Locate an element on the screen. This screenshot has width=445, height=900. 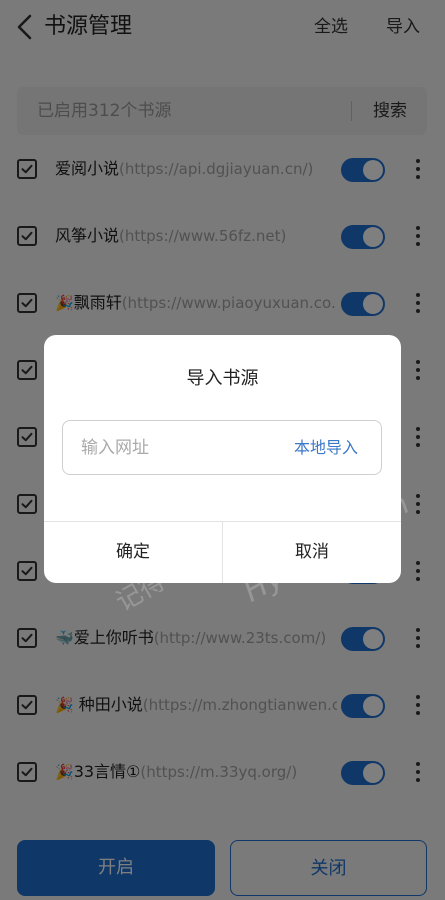
dialog-title: 导入书源 is located at coordinates (222, 378).